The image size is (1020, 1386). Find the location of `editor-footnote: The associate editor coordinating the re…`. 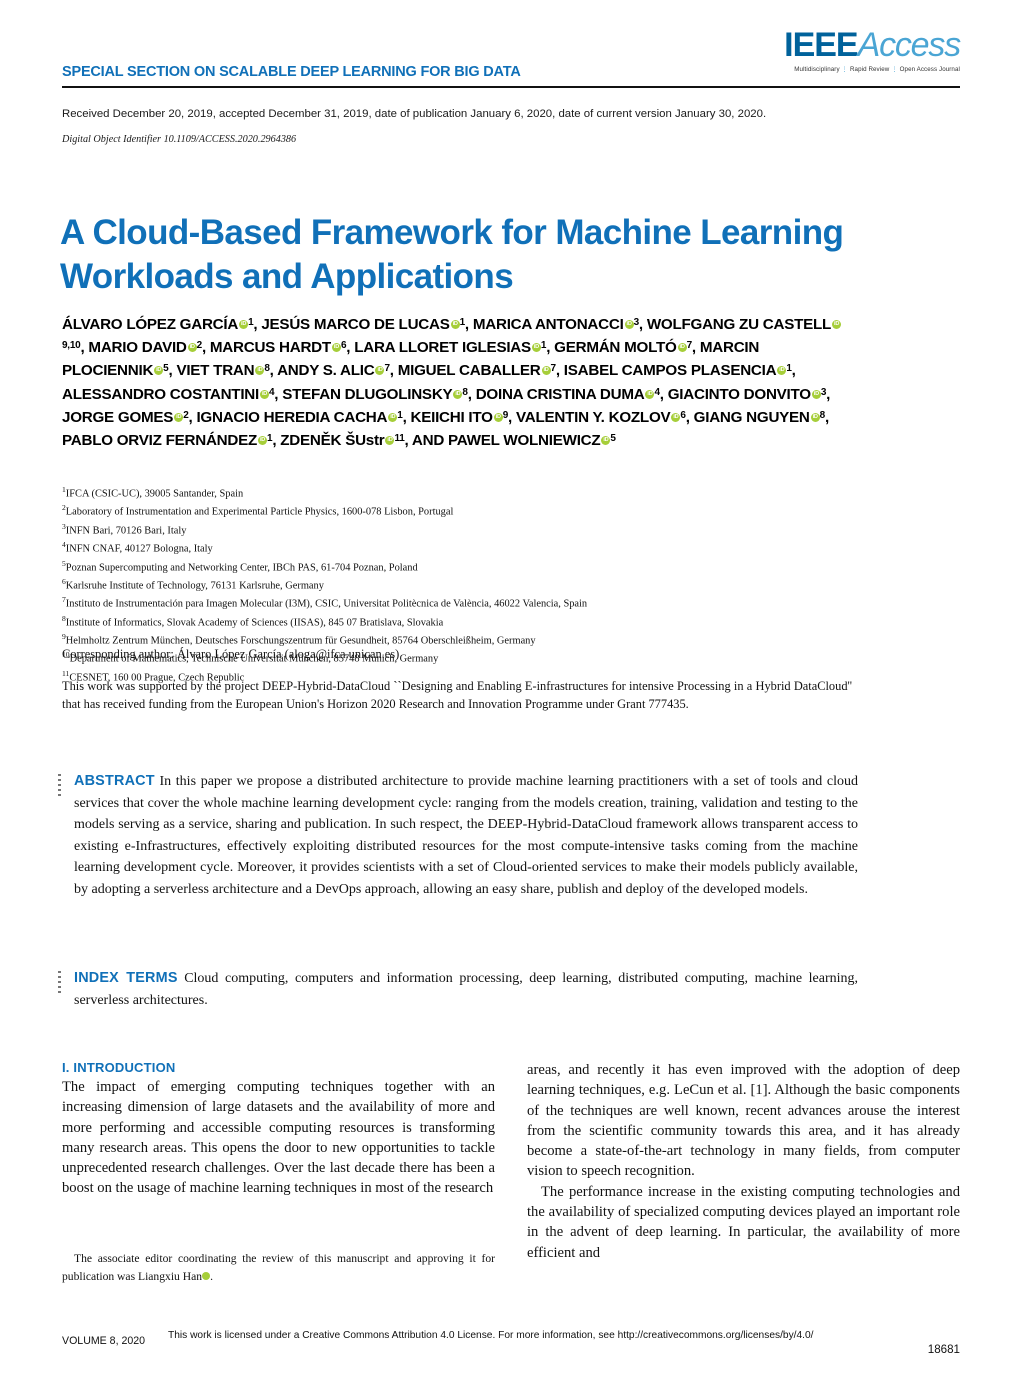

editor-footnote: The associate editor coordinating the re… is located at coordinates (278, 1267).